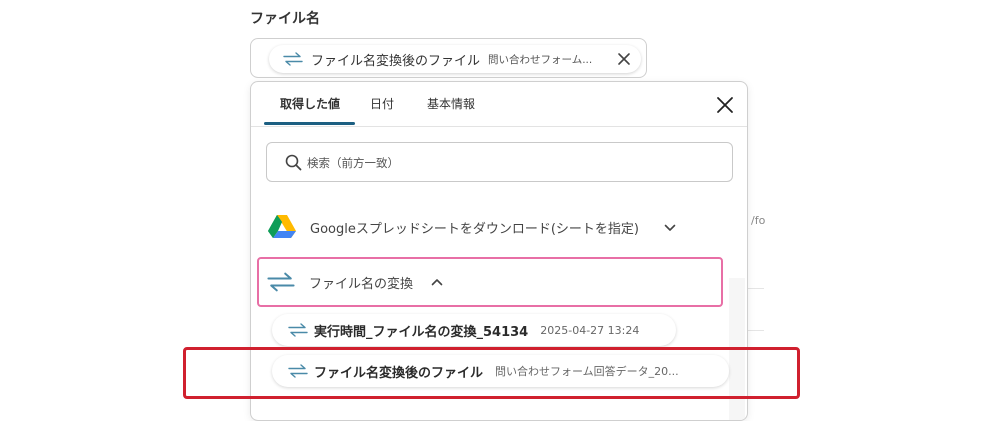 This screenshot has width=1000, height=421. What do you see at coordinates (758, 220) in the screenshot?
I see `background-text-fragment: /fo` at bounding box center [758, 220].